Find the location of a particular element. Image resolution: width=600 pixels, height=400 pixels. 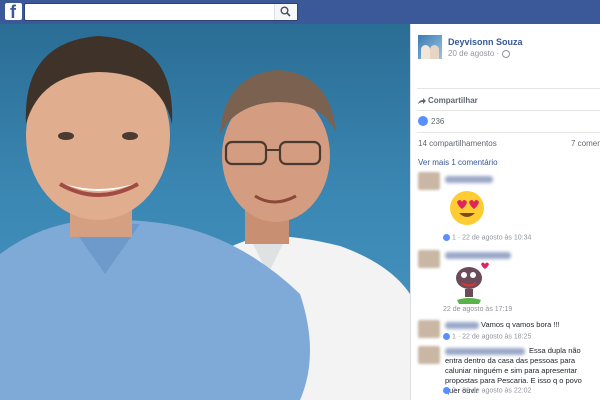

like-reaction-icon is located at coordinates (423, 121).